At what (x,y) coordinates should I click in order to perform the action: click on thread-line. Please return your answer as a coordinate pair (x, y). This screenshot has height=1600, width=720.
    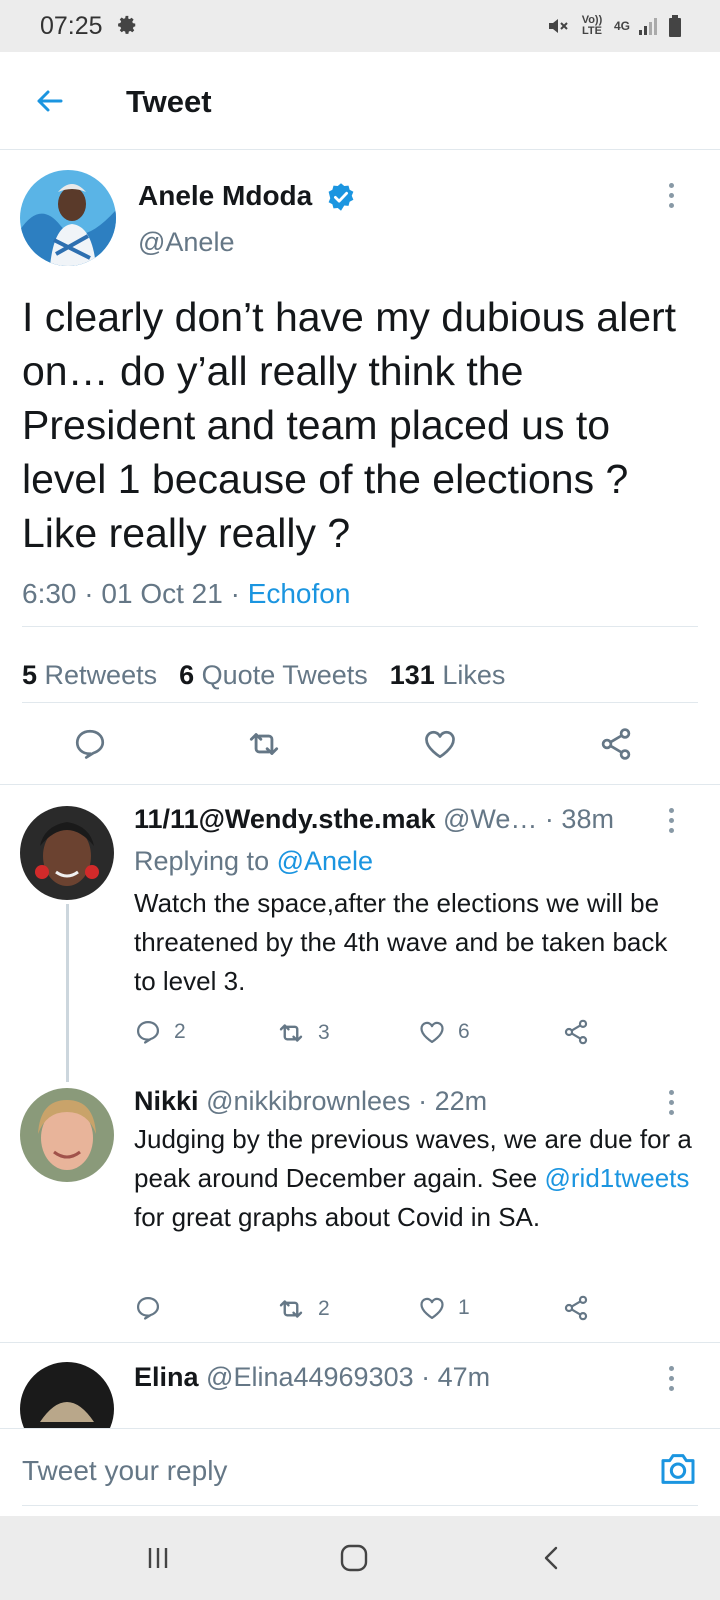
    Looking at the image, I should click on (67, 993).